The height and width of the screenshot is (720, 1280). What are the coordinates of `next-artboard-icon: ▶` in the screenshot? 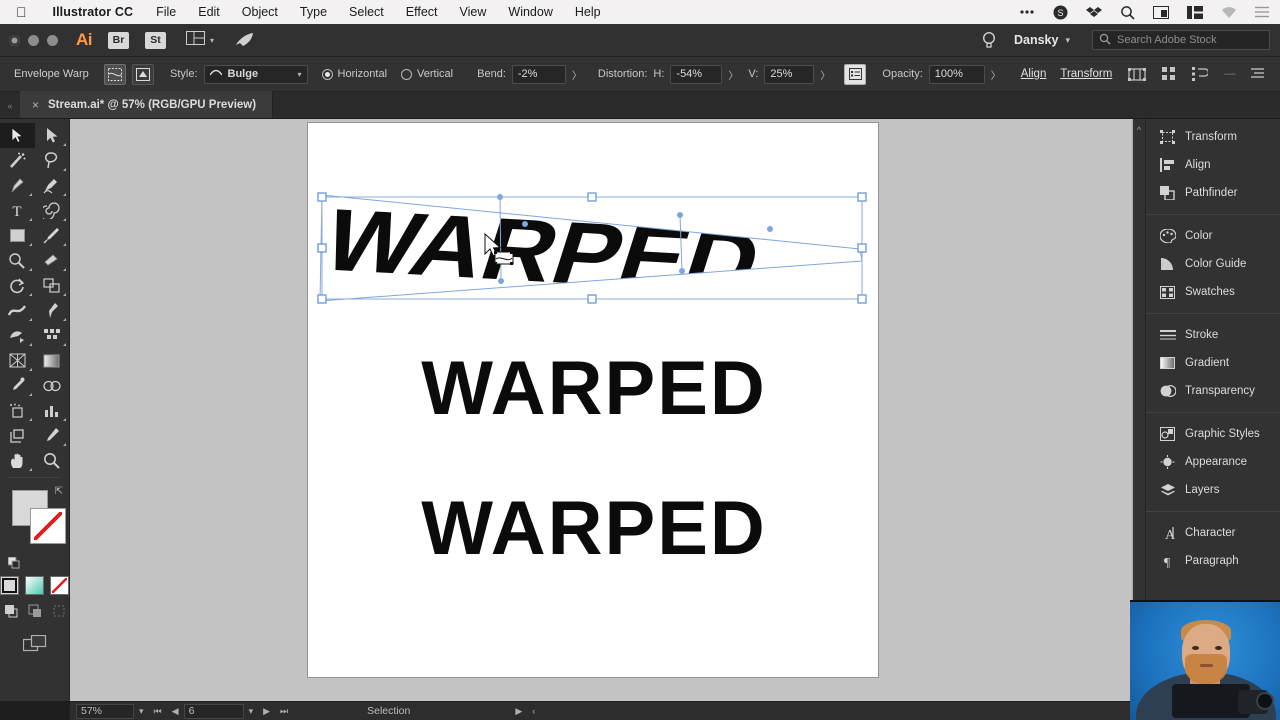 It's located at (266, 711).